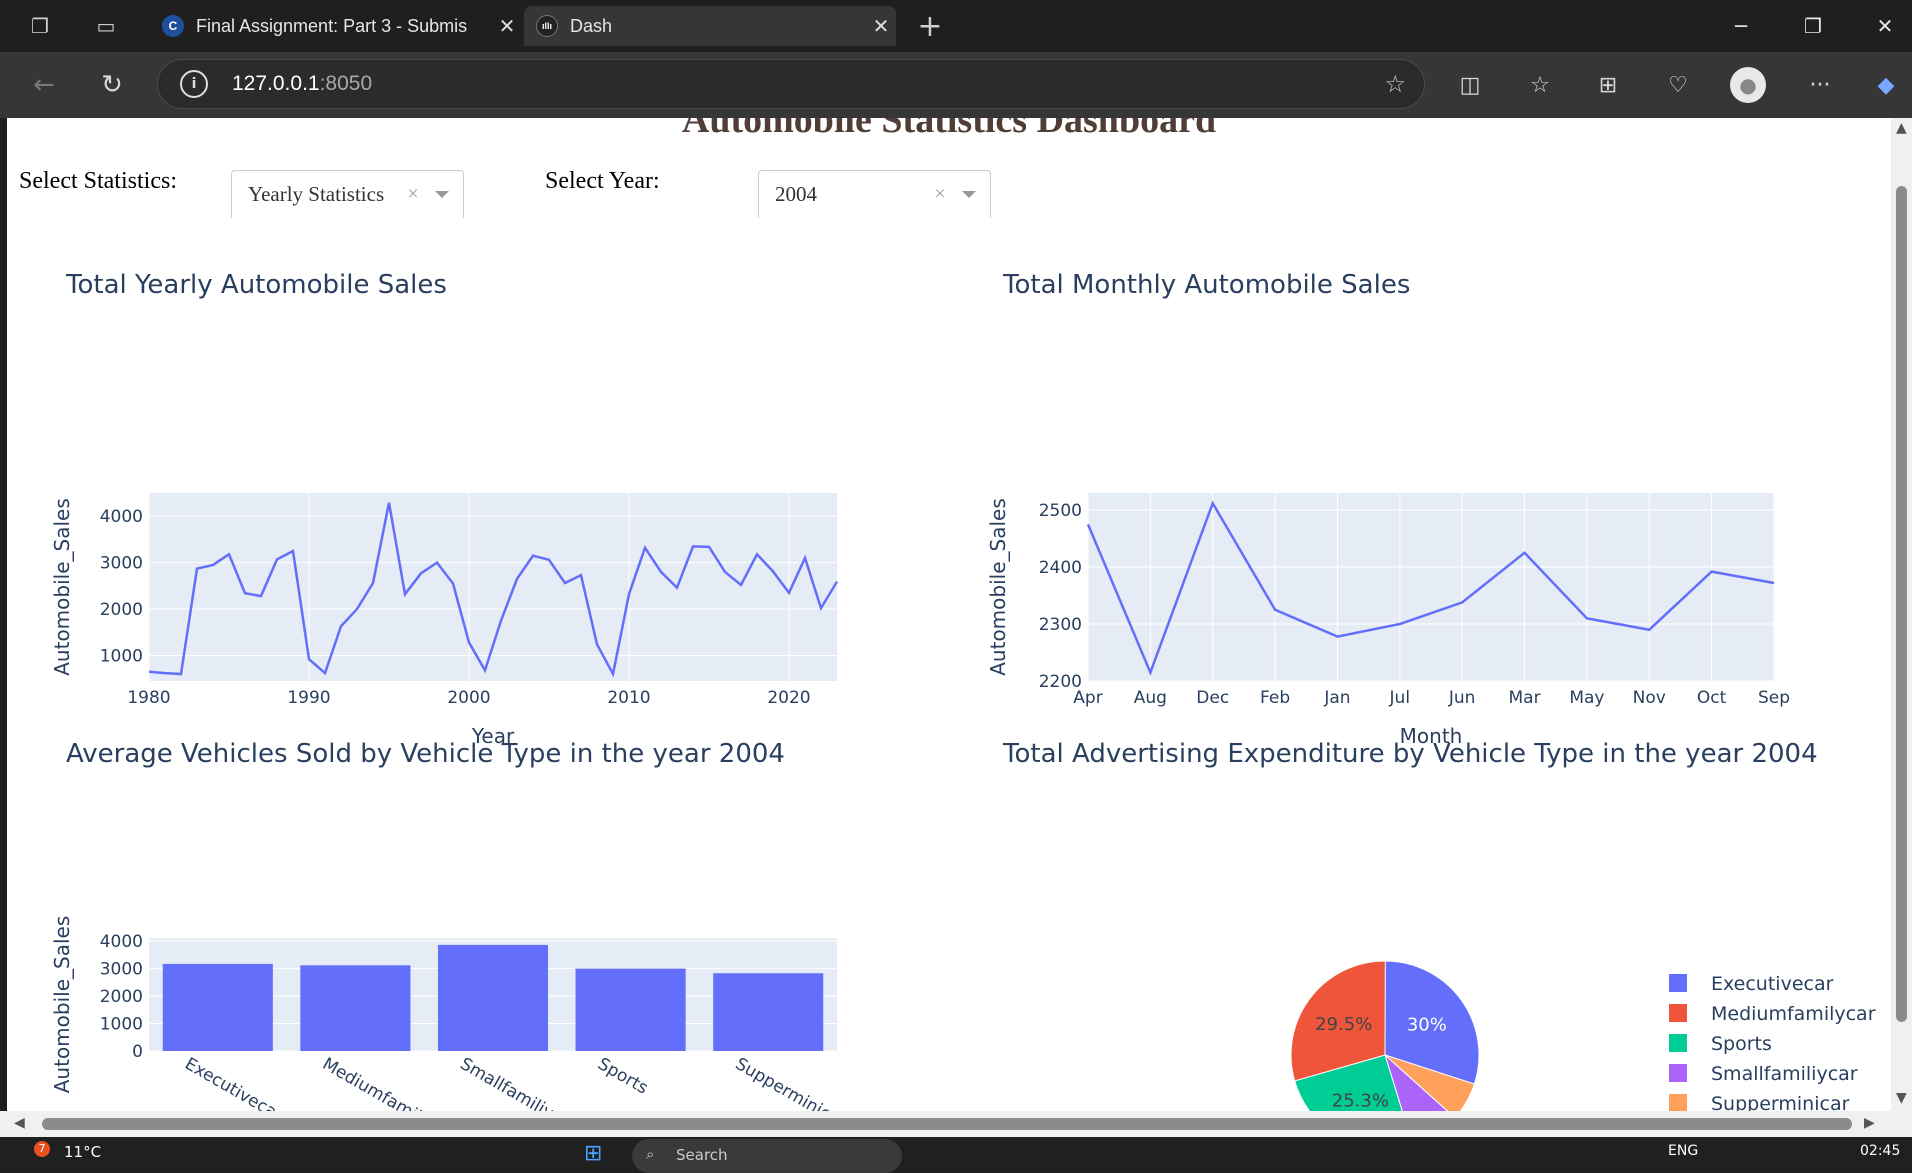 The image size is (1912, 1173). What do you see at coordinates (1885, 26) in the screenshot?
I see `close-window-icon: ✕` at bounding box center [1885, 26].